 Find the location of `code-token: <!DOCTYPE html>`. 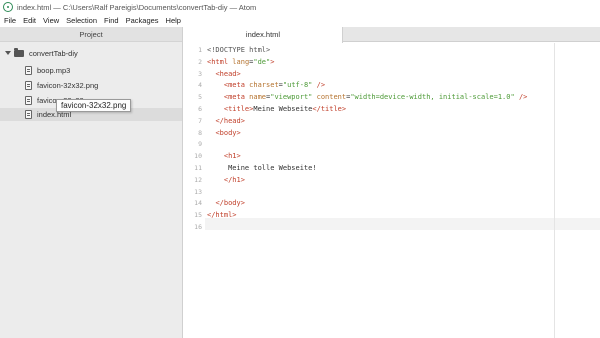

code-token: <!DOCTYPE html> is located at coordinates (239, 50).